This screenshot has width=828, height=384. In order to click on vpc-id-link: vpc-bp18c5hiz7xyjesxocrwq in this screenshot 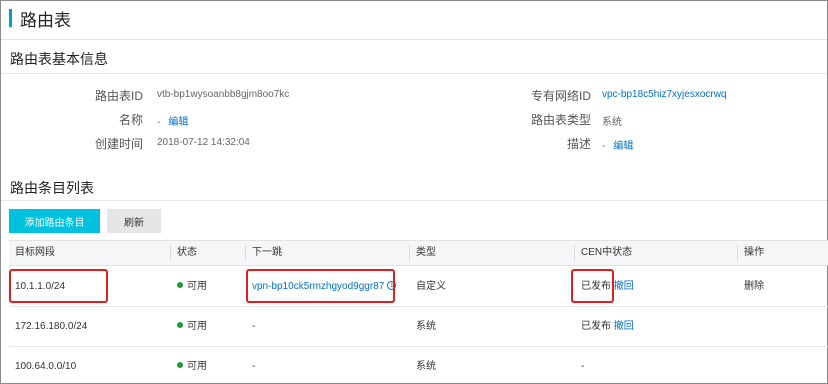, I will do `click(664, 94)`.